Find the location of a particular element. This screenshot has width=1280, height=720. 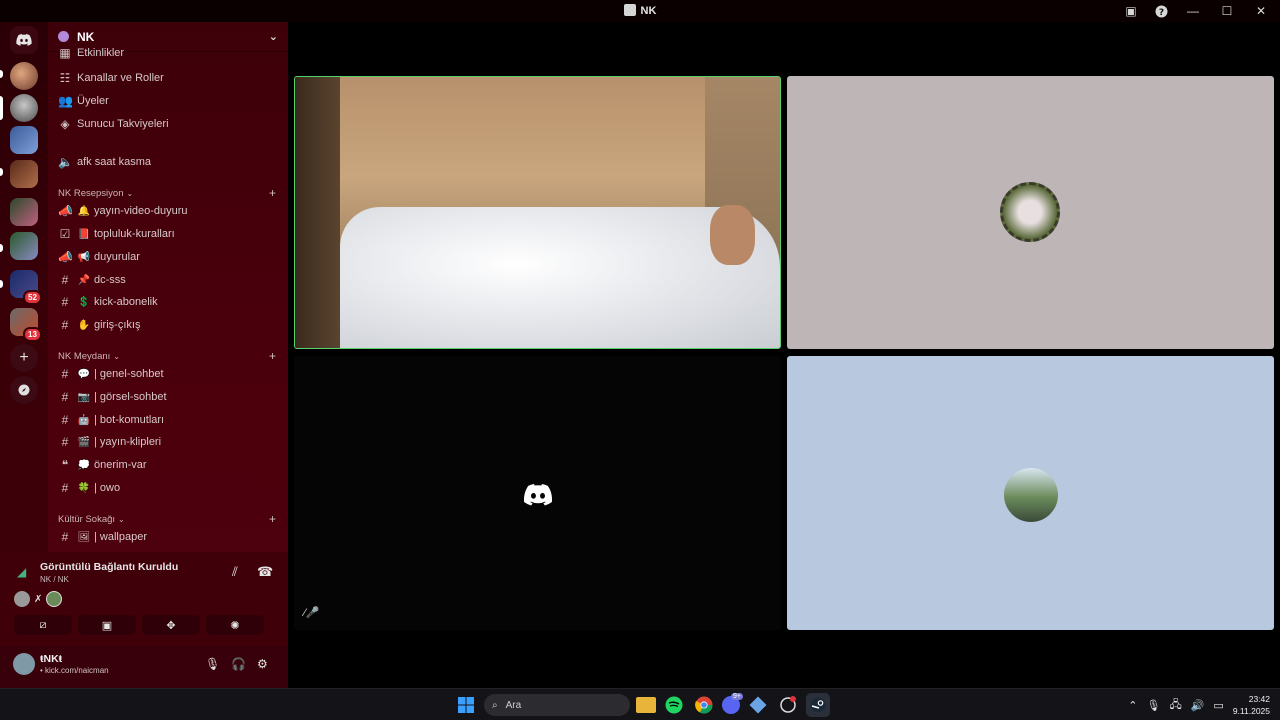

channel-item: # 📷 | görsel-sohbet is located at coordinates (169, 397).